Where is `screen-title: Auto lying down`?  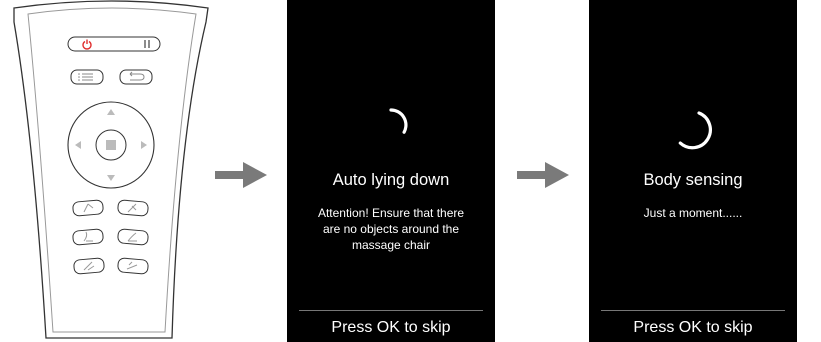 screen-title: Auto lying down is located at coordinates (391, 180).